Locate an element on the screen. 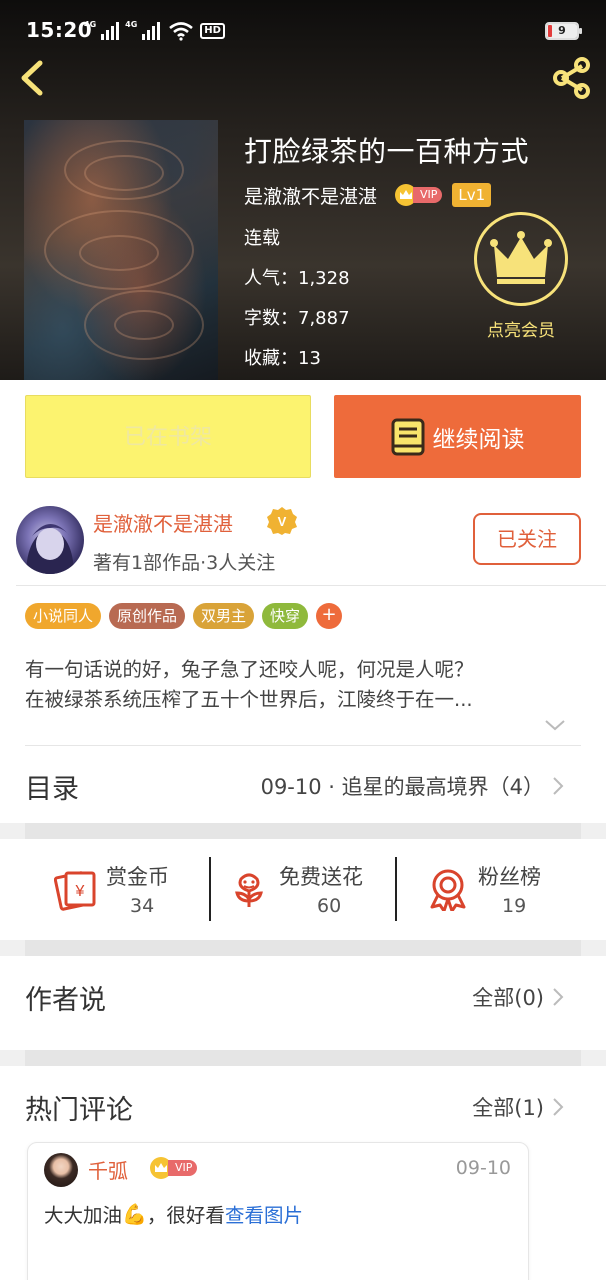 This screenshot has height=1280, width=606. level-badge: Lv1 is located at coordinates (472, 195).